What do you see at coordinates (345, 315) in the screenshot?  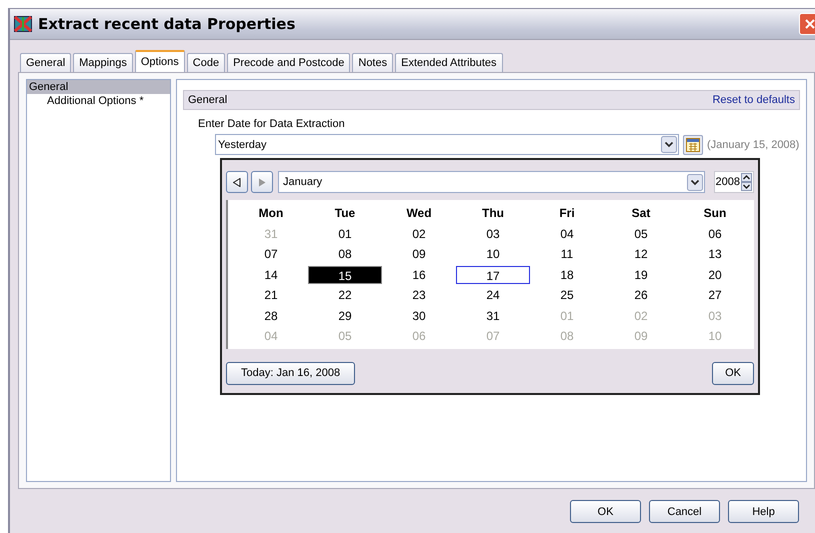 I see `day-cell: 29` at bounding box center [345, 315].